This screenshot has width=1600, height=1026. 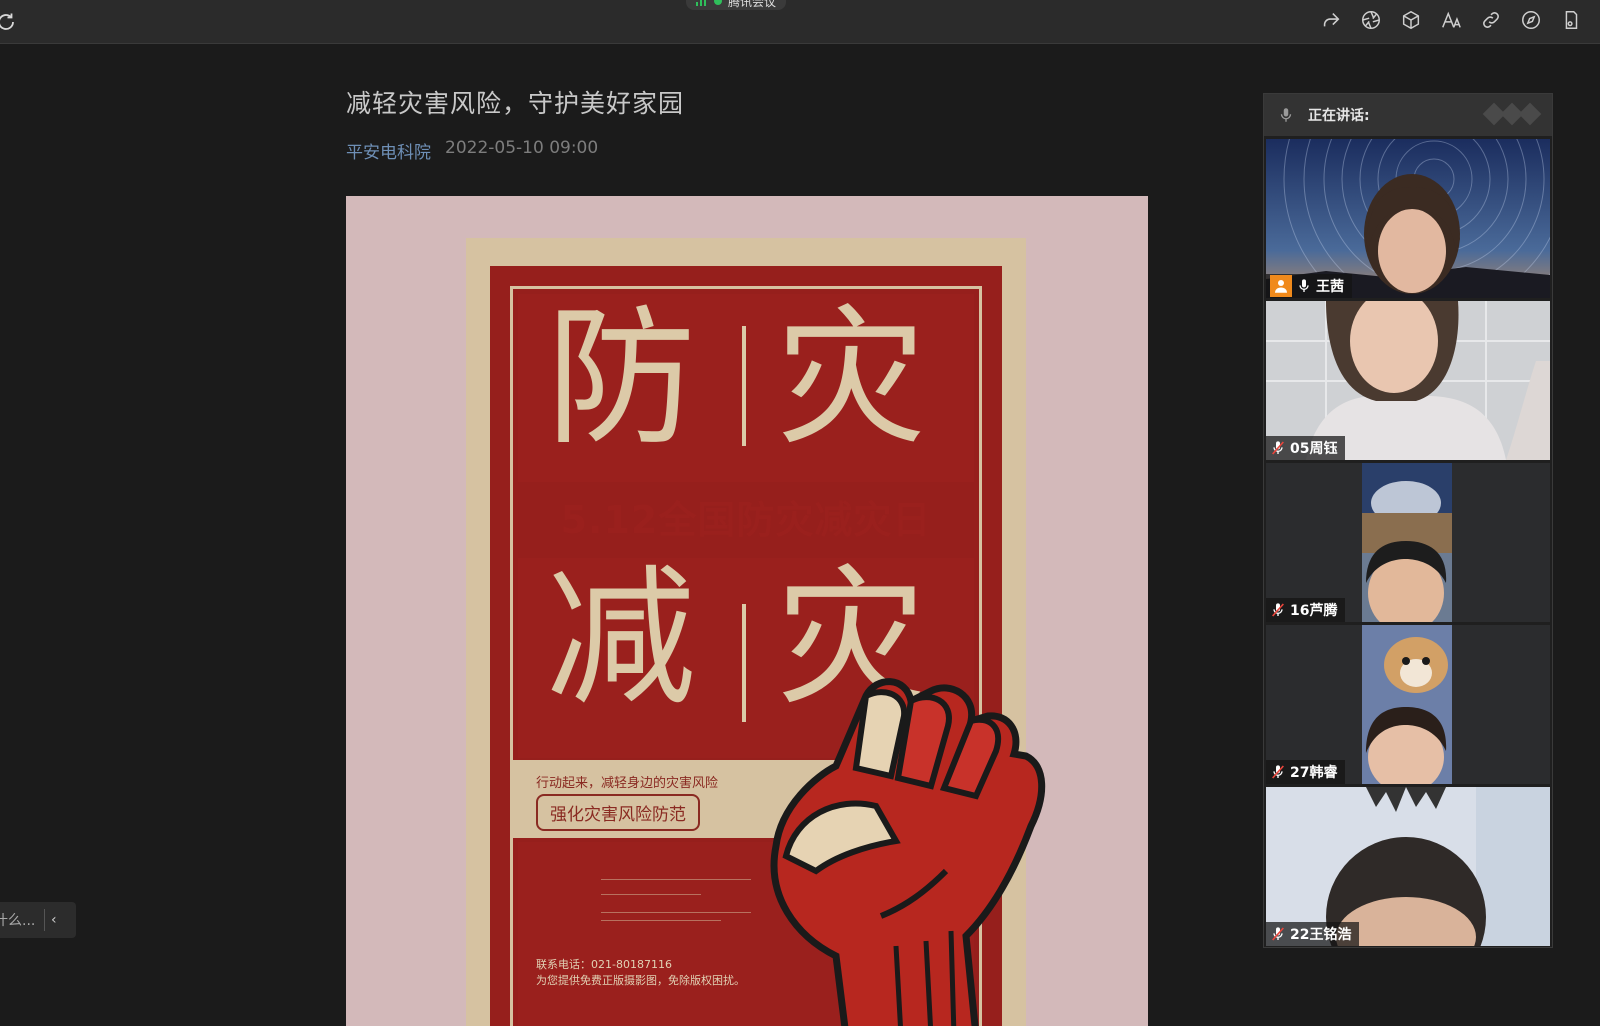 I want to click on aperture-icon, so click(x=1371, y=20).